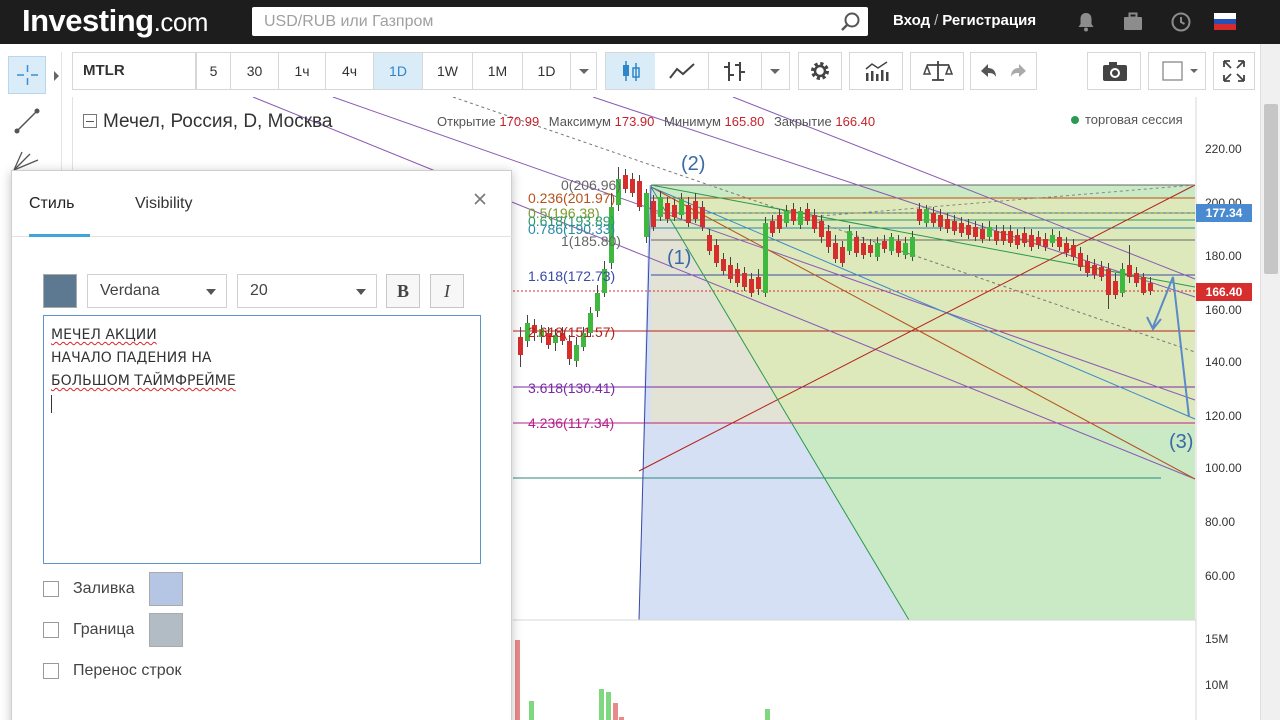 This screenshot has width=1280, height=720. What do you see at coordinates (579, 121) in the screenshot?
I see `high-label: Максимум` at bounding box center [579, 121].